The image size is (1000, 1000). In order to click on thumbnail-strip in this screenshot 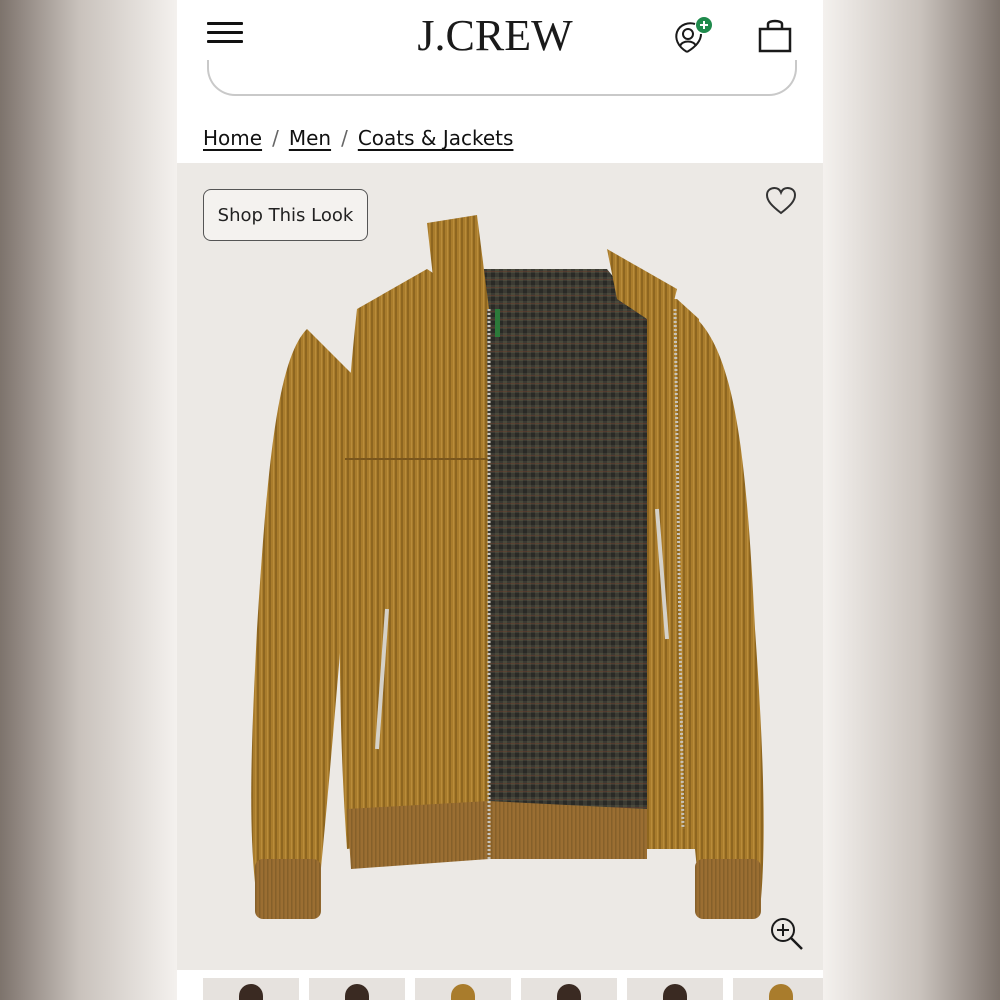, I will do `click(500, 989)`.